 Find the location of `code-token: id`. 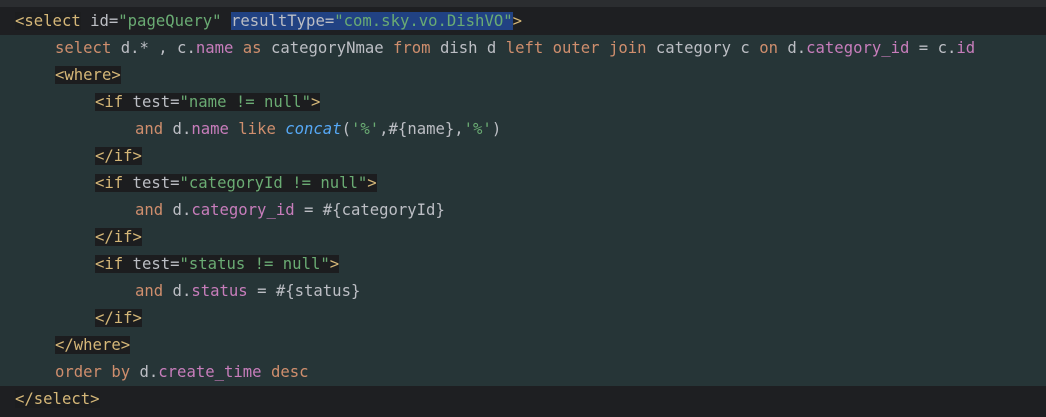

code-token: id is located at coordinates (966, 48).